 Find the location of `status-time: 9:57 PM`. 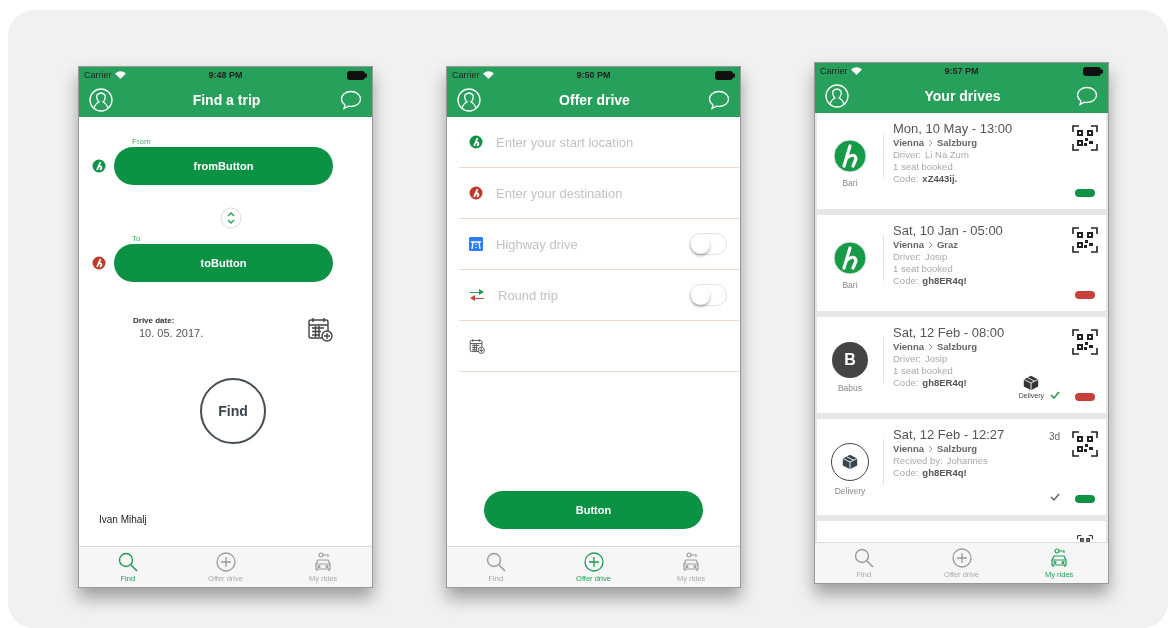

status-time: 9:57 PM is located at coordinates (961, 71).